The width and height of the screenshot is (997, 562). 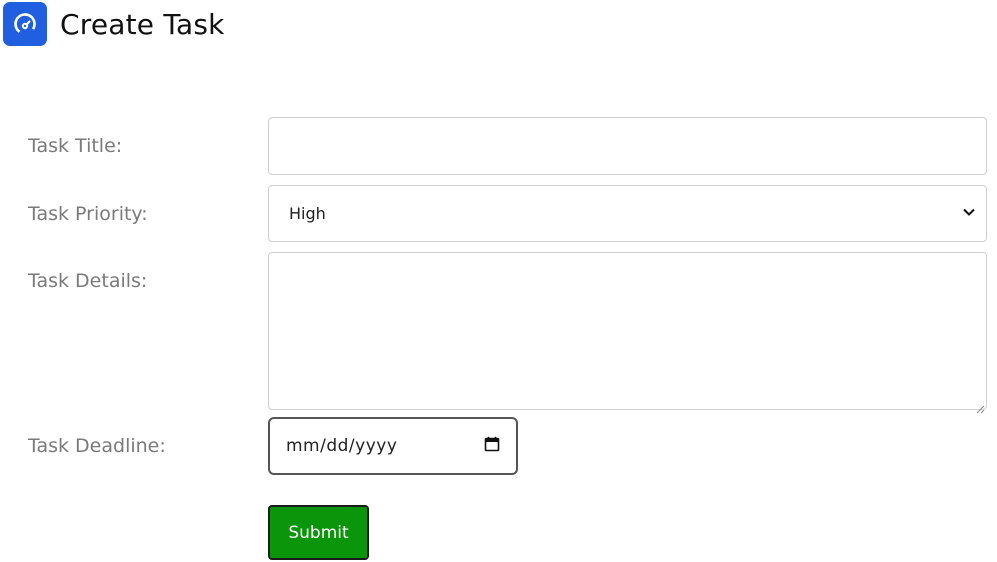 What do you see at coordinates (627, 146) in the screenshot?
I see `task-title-input` at bounding box center [627, 146].